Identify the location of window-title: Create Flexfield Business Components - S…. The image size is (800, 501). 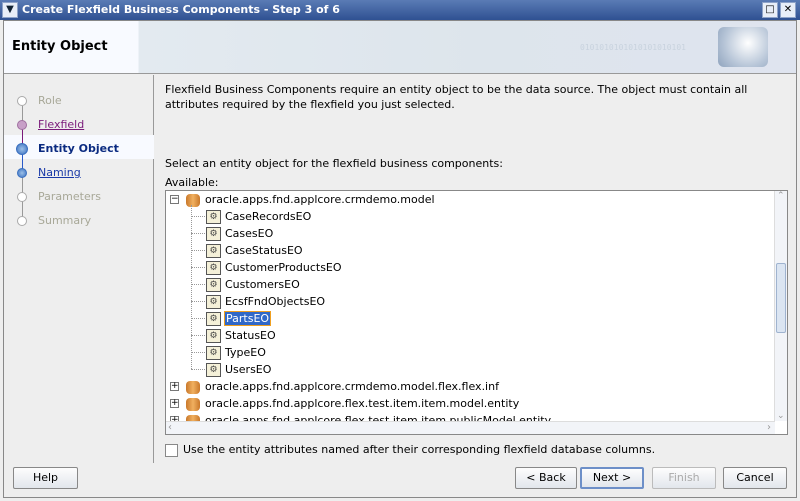
(181, 9).